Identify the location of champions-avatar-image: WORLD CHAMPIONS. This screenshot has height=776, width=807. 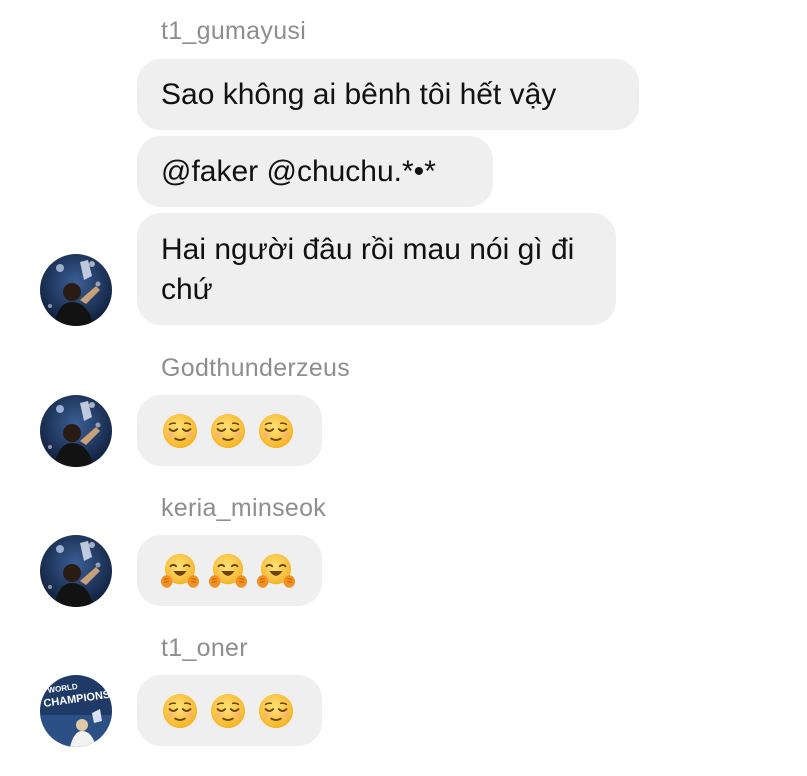
(76, 711).